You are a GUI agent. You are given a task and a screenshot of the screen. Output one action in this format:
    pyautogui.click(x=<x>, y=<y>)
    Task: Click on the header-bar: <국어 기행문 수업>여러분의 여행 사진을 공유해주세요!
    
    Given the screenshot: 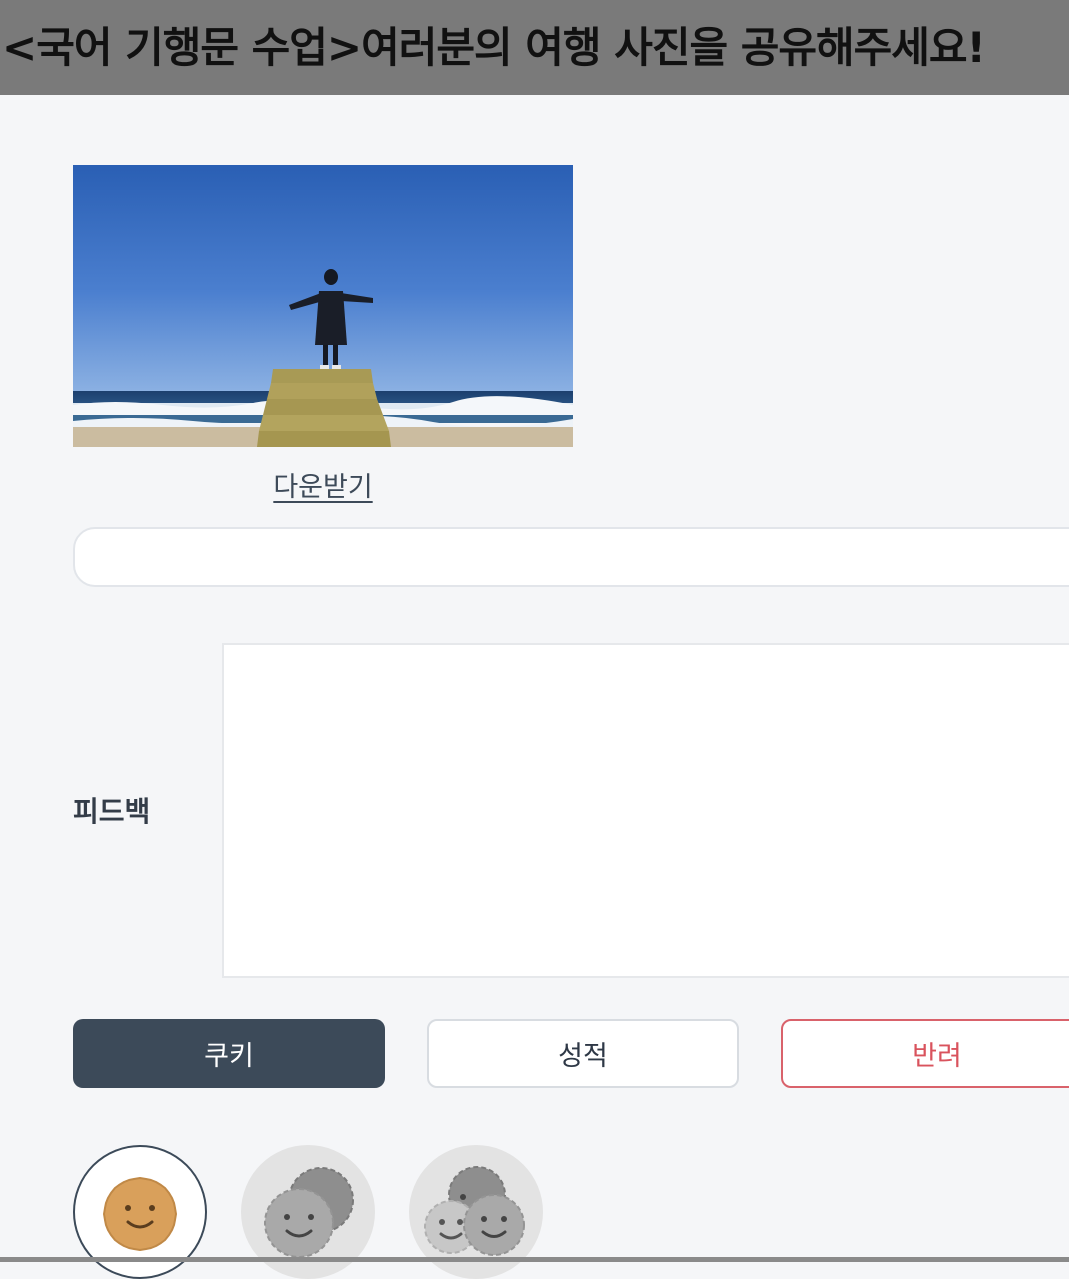 What is the action you would take?
    pyautogui.click(x=534, y=47)
    